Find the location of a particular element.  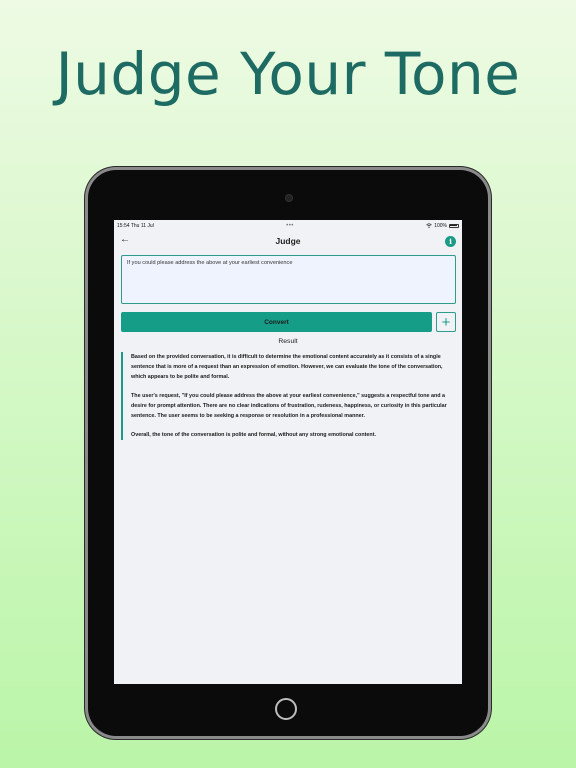

status-left: 15:54 Thu 11 Jul is located at coordinates (135, 226).